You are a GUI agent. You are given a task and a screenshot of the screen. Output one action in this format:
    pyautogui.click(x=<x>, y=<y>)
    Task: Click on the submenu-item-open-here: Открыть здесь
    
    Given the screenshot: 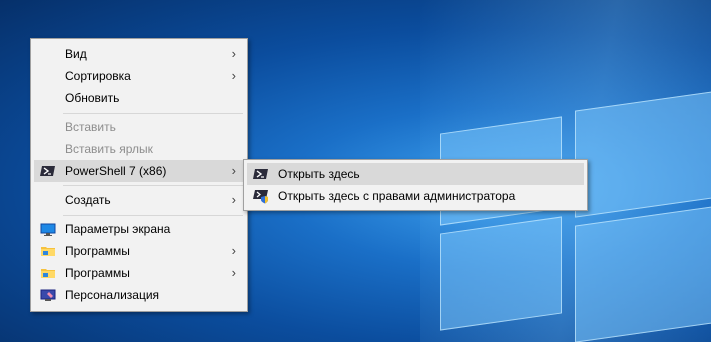 What is the action you would take?
    pyautogui.click(x=415, y=174)
    